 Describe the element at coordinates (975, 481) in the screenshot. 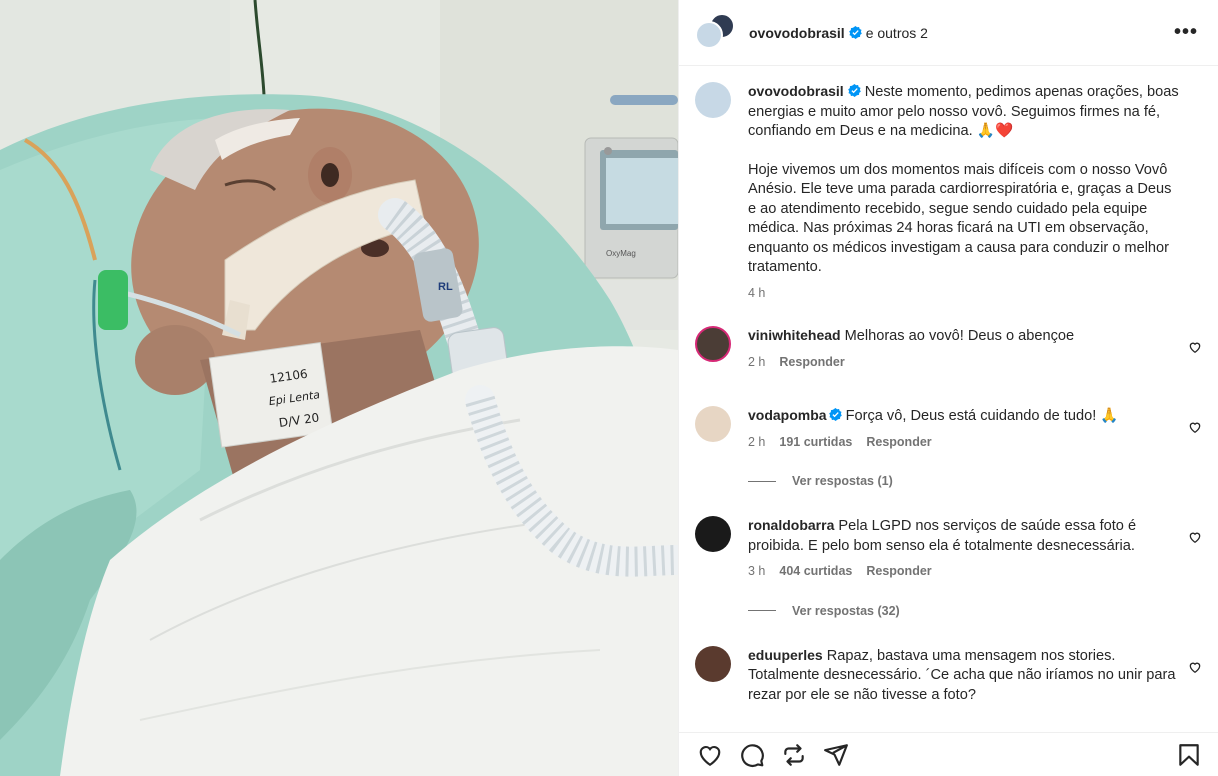

I see `view-replies-button: Ver respostas (1)` at that location.